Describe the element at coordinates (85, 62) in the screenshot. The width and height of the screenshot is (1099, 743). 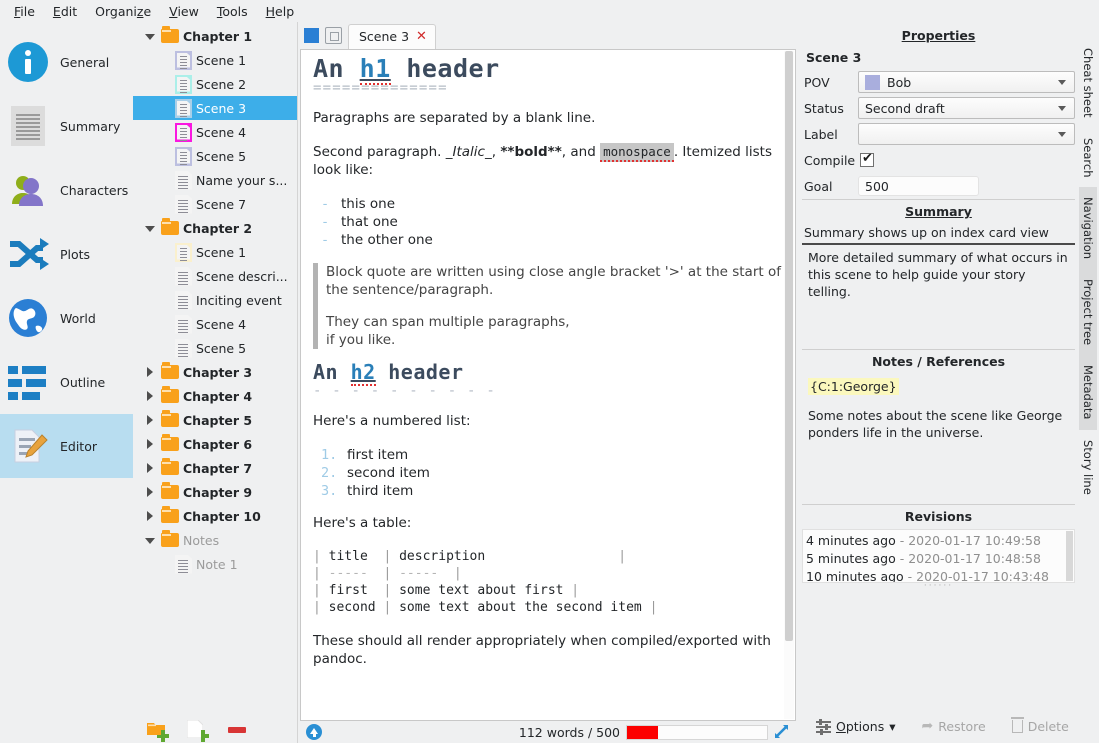
I see `sidebar-item-label: General` at that location.